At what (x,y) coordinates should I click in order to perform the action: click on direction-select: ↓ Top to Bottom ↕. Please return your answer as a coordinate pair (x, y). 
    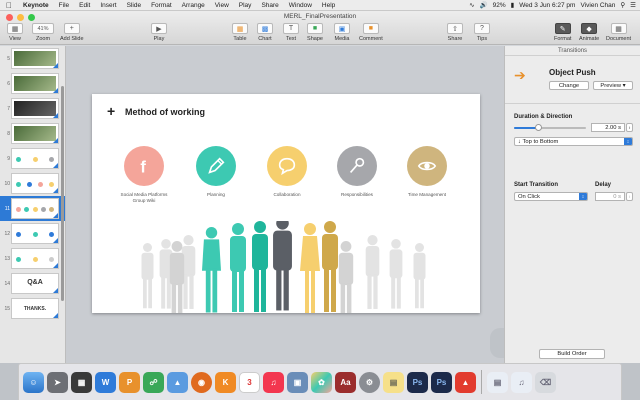
    Looking at the image, I should click on (573, 141).